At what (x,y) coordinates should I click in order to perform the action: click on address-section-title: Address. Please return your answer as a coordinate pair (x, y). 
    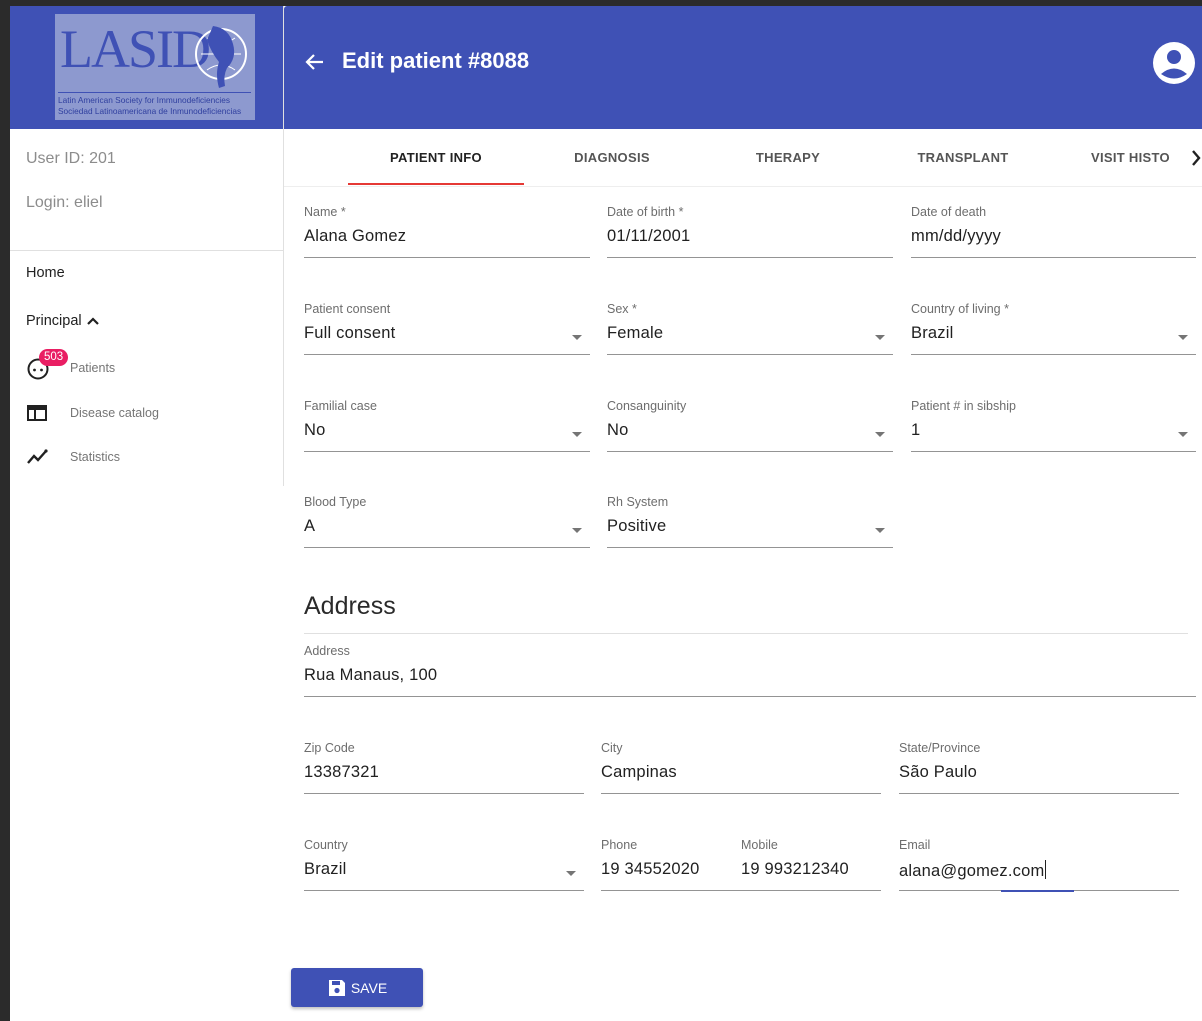
    Looking at the image, I should click on (350, 606).